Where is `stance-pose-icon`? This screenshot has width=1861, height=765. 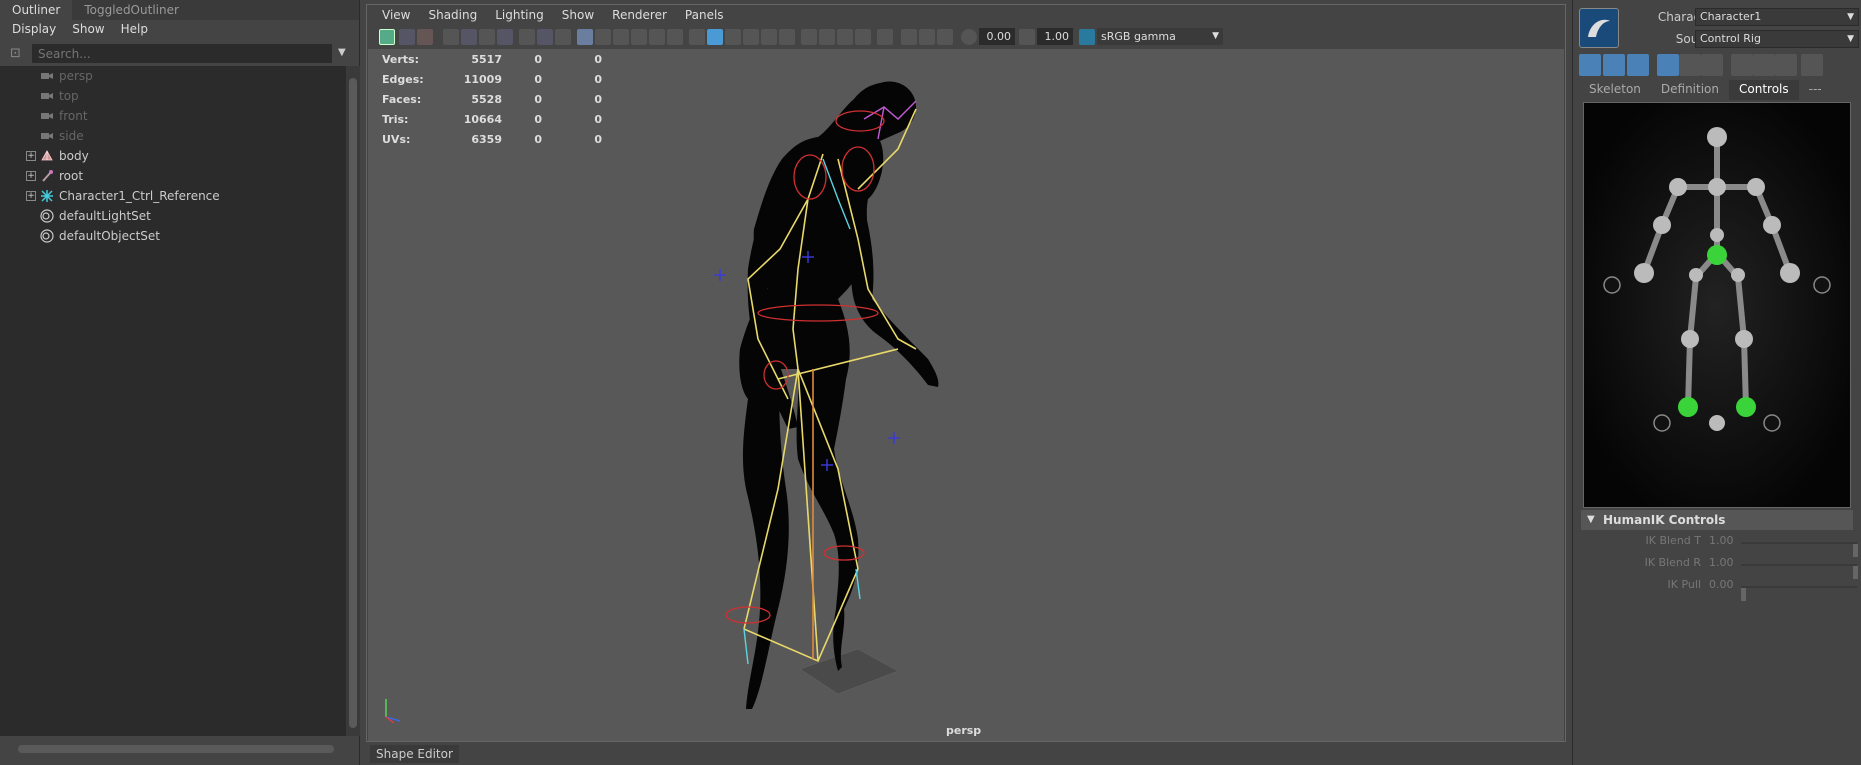
stance-pose-icon is located at coordinates (1742, 65).